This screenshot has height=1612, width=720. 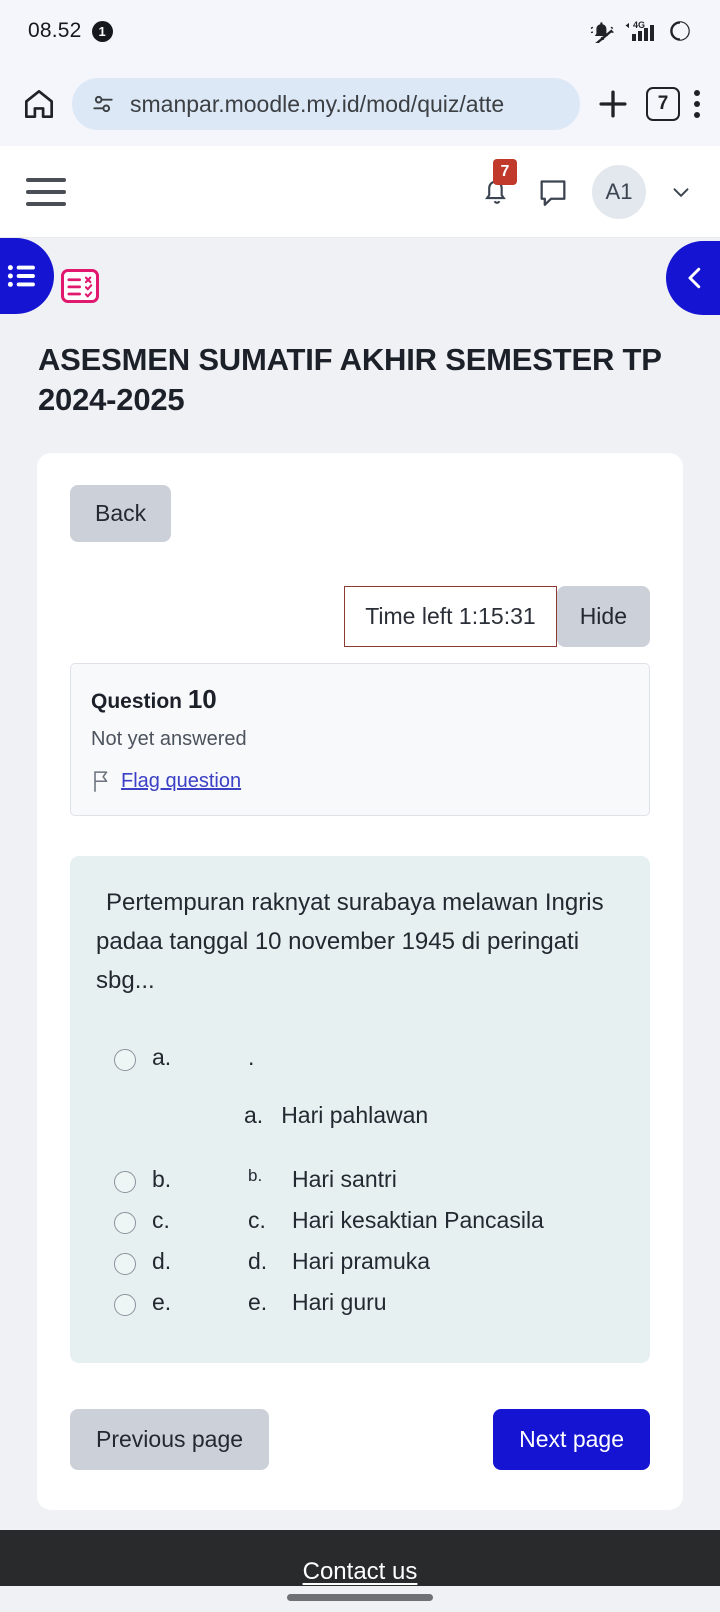 I want to click on clock: 08.52, so click(x=55, y=30).